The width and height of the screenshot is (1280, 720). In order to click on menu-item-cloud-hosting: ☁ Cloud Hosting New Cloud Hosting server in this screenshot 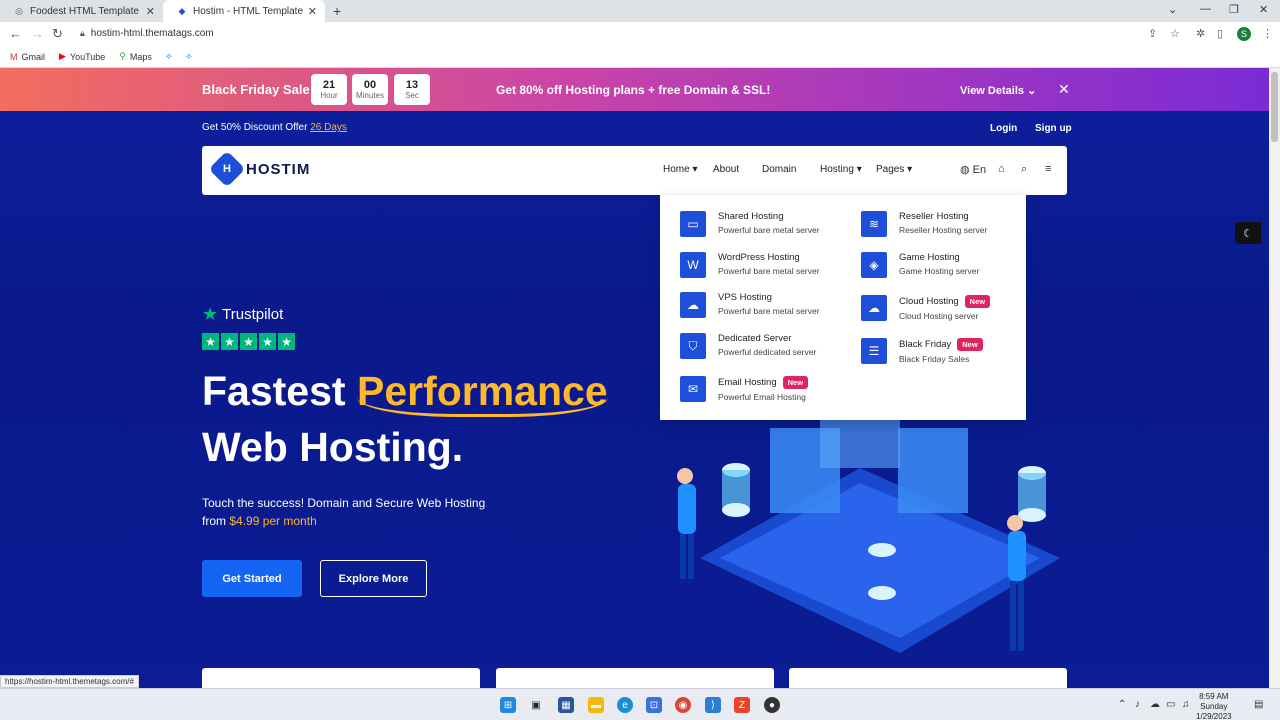, I will do `click(926, 308)`.